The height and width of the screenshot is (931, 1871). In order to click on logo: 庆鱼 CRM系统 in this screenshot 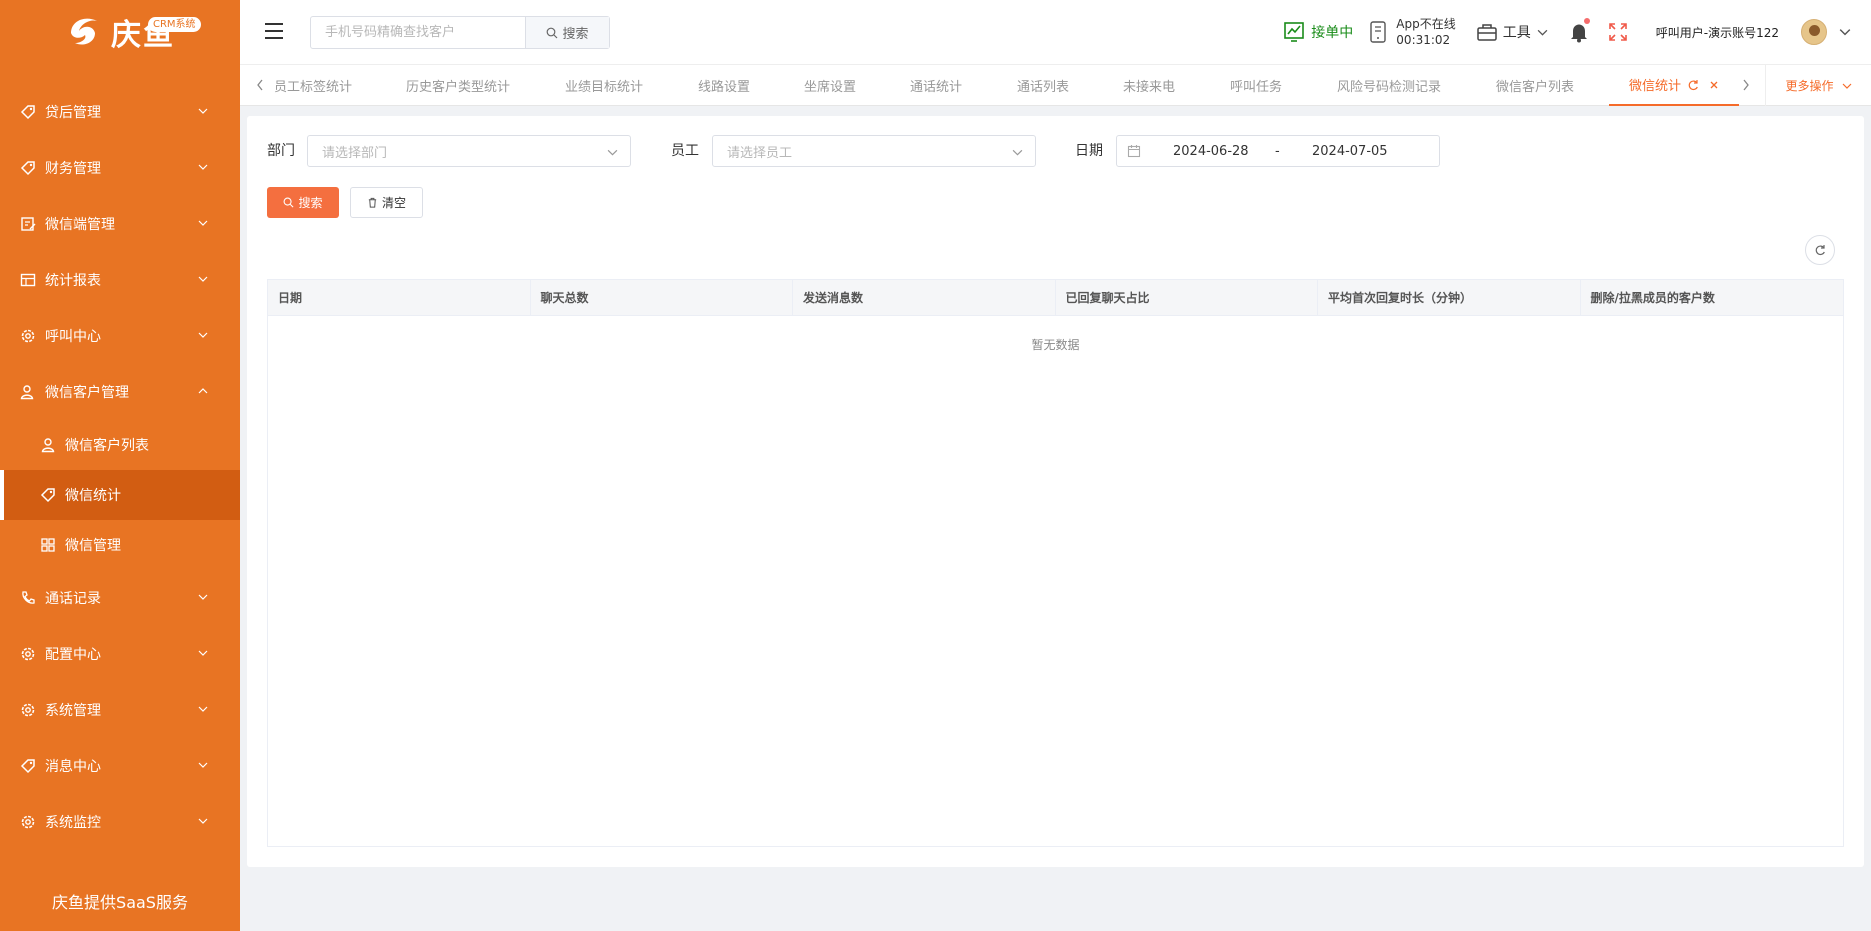, I will do `click(120, 32)`.